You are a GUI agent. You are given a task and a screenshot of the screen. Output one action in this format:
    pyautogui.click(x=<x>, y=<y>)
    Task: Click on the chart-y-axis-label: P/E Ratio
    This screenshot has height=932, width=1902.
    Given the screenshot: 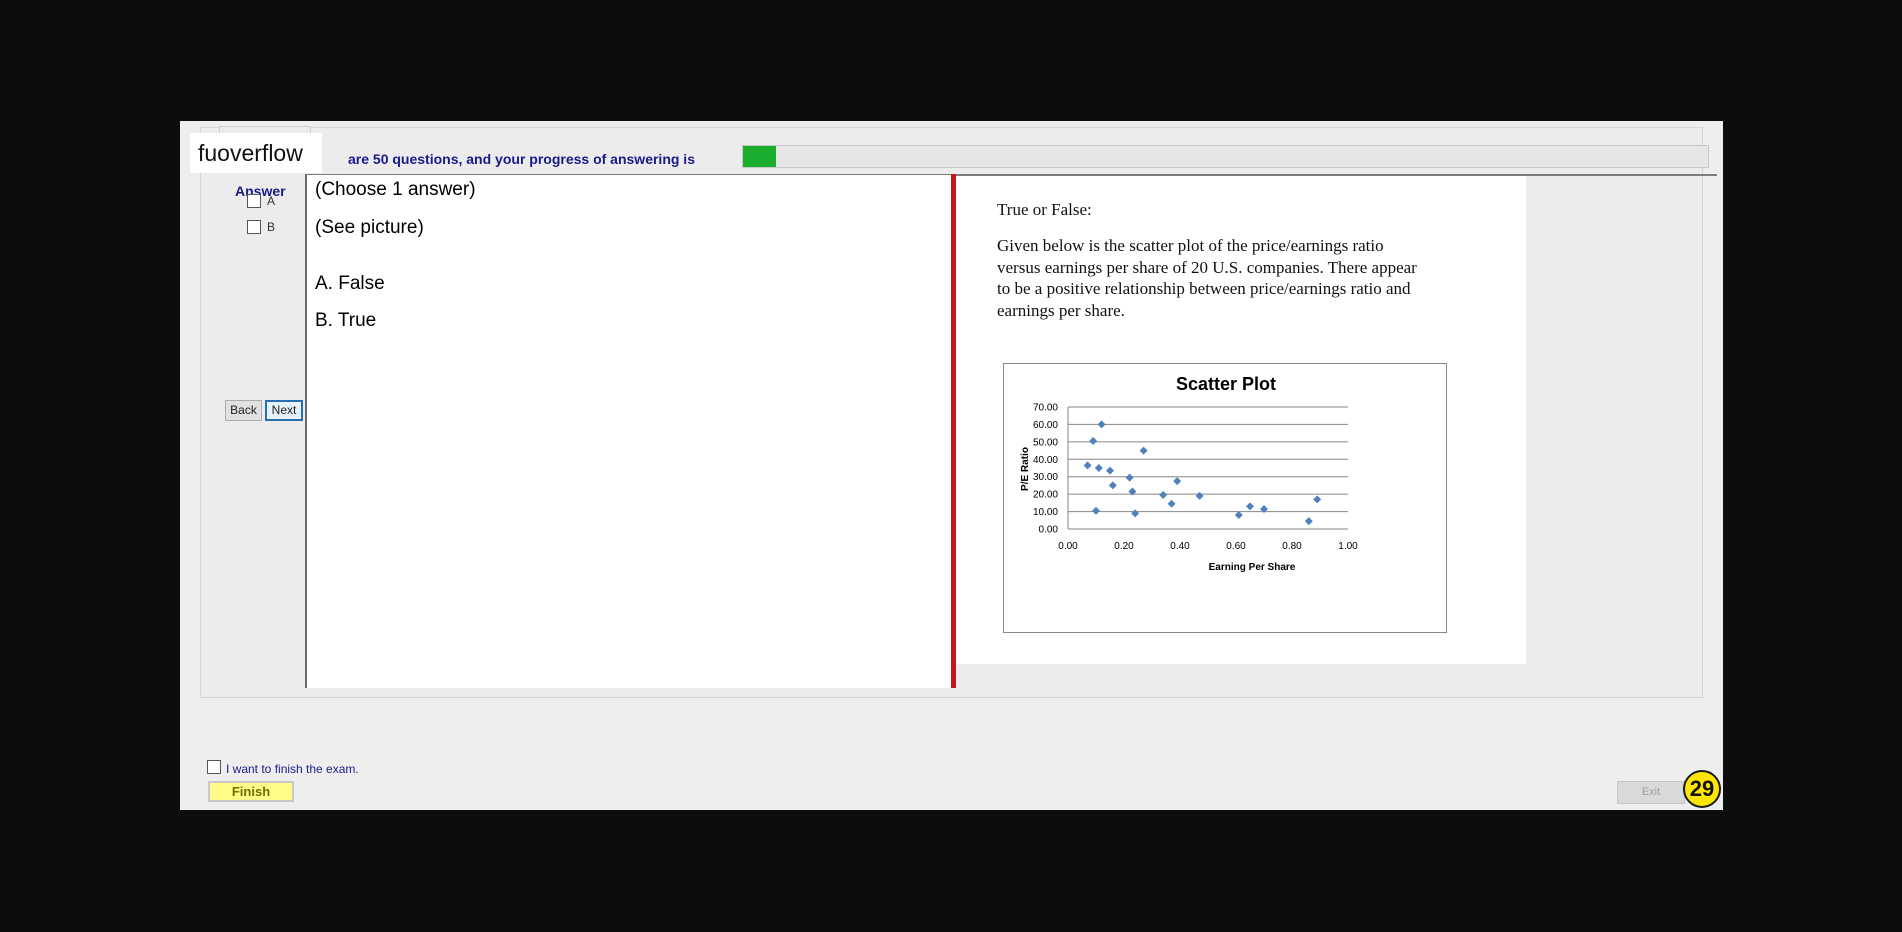 What is the action you would take?
    pyautogui.click(x=1025, y=469)
    